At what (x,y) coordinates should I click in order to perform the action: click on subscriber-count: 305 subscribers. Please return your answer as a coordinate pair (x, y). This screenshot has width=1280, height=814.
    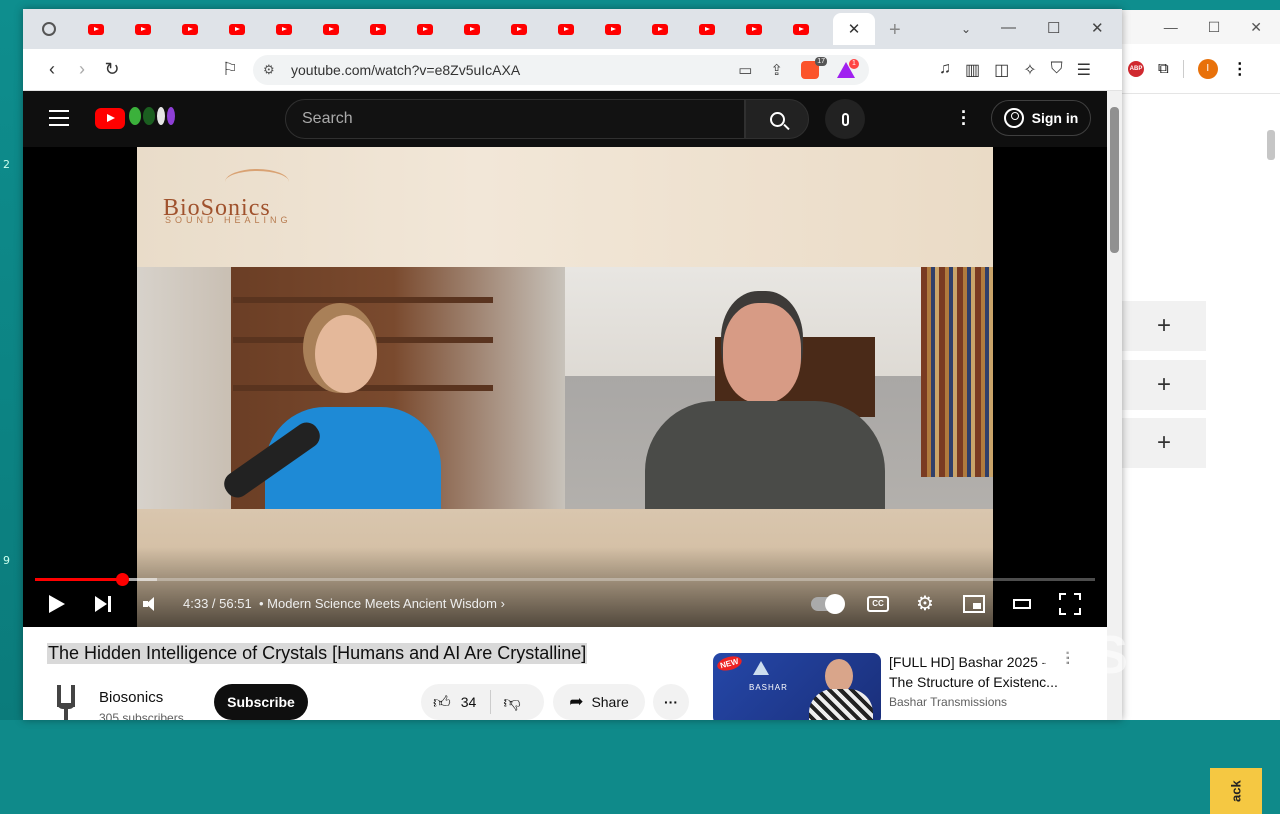
    Looking at the image, I should click on (141, 715).